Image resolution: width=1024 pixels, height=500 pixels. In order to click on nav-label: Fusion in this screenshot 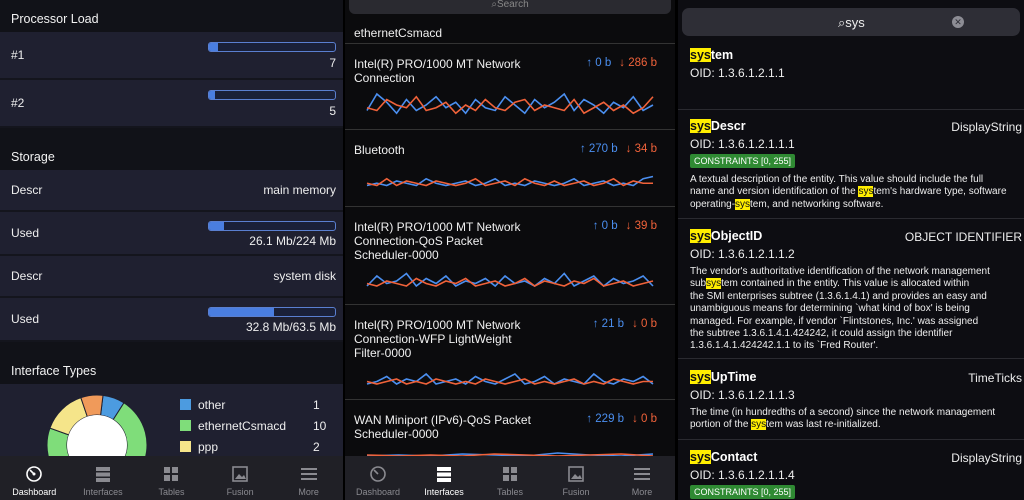, I will do `click(576, 492)`.